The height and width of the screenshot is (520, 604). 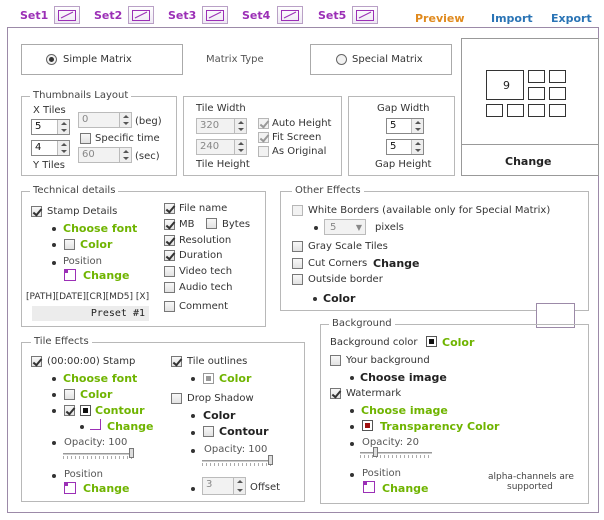 What do you see at coordinates (345, 227) in the screenshot?
I see `pixels-dropdown: 5 ▼` at bounding box center [345, 227].